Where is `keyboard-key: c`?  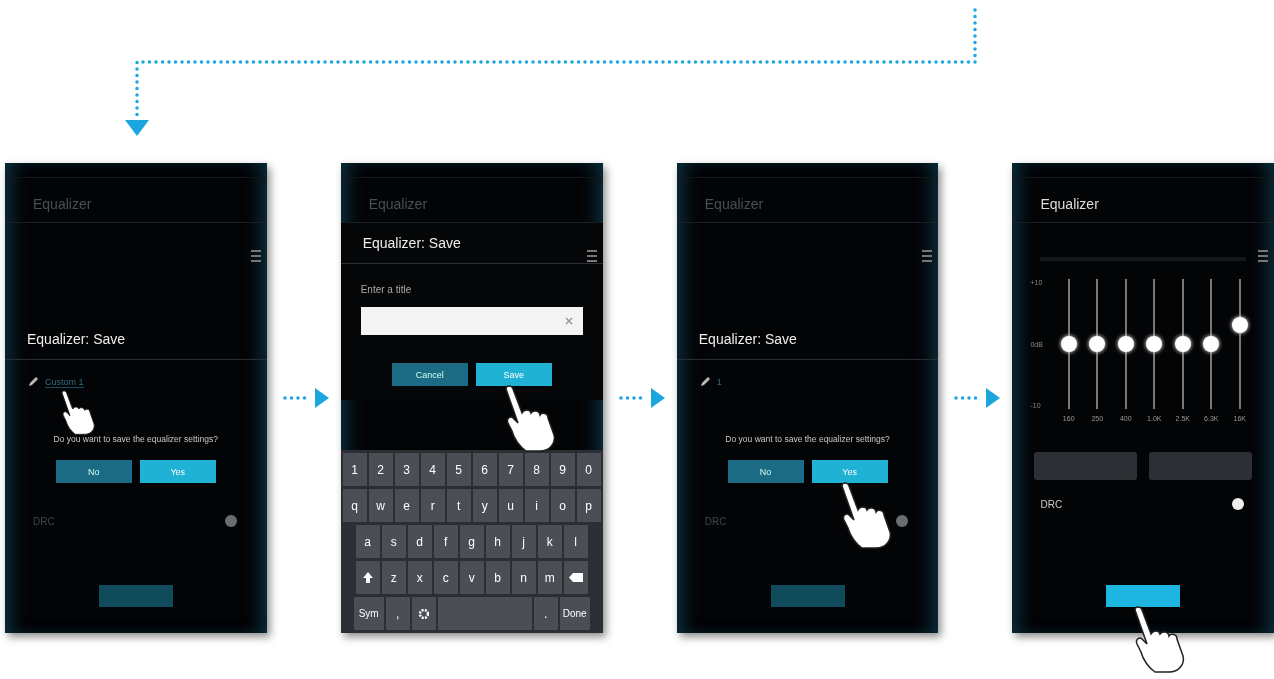
keyboard-key: c is located at coordinates (445, 577).